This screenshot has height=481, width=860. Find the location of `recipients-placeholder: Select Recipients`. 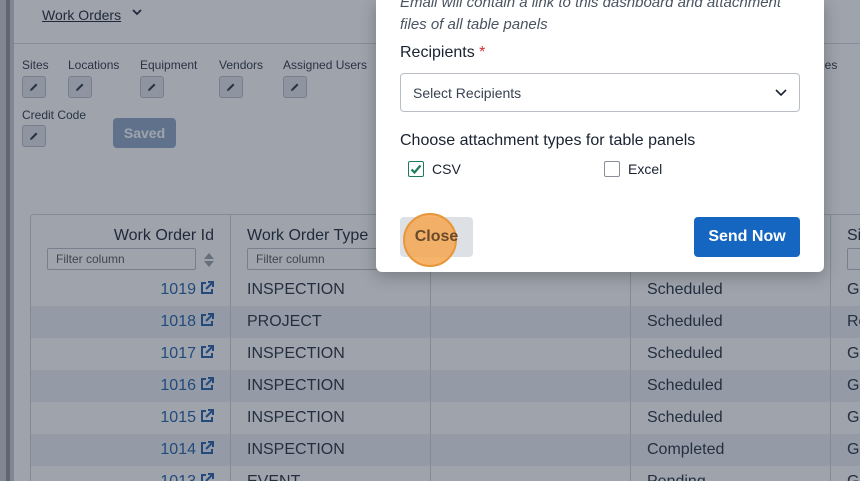

recipients-placeholder: Select Recipients is located at coordinates (467, 93).